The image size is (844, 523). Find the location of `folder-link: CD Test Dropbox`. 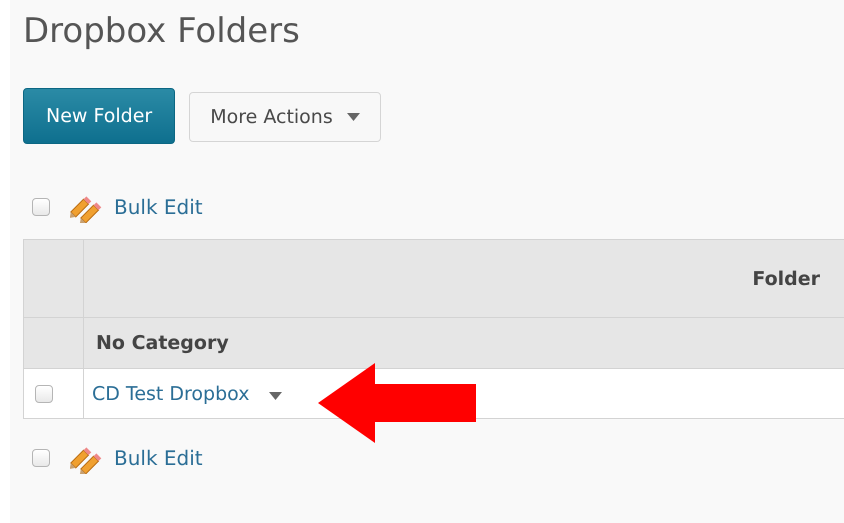

folder-link: CD Test Dropbox is located at coordinates (171, 393).